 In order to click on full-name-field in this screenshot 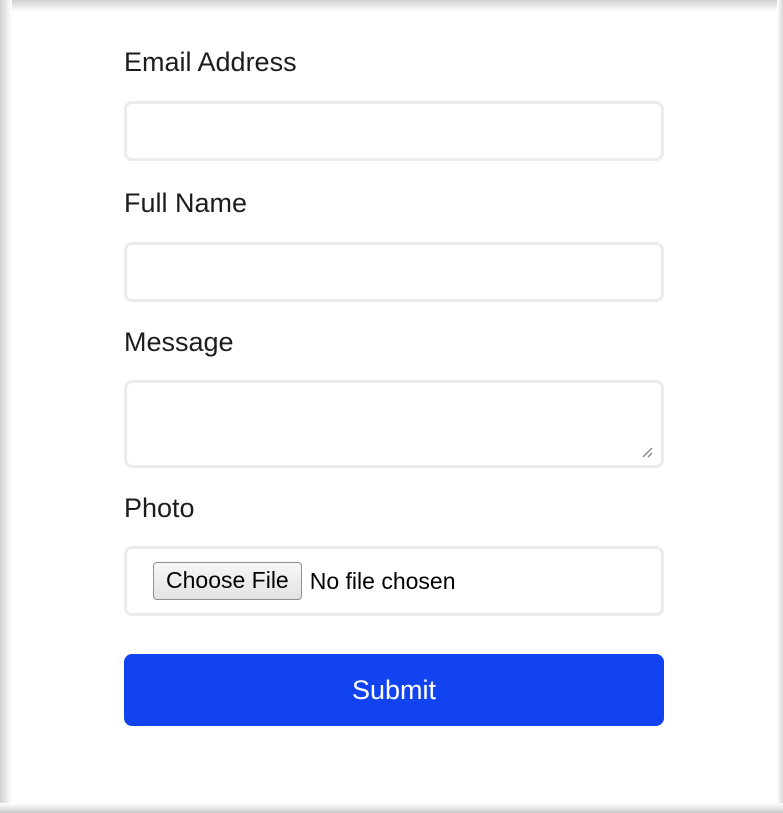, I will do `click(394, 272)`.